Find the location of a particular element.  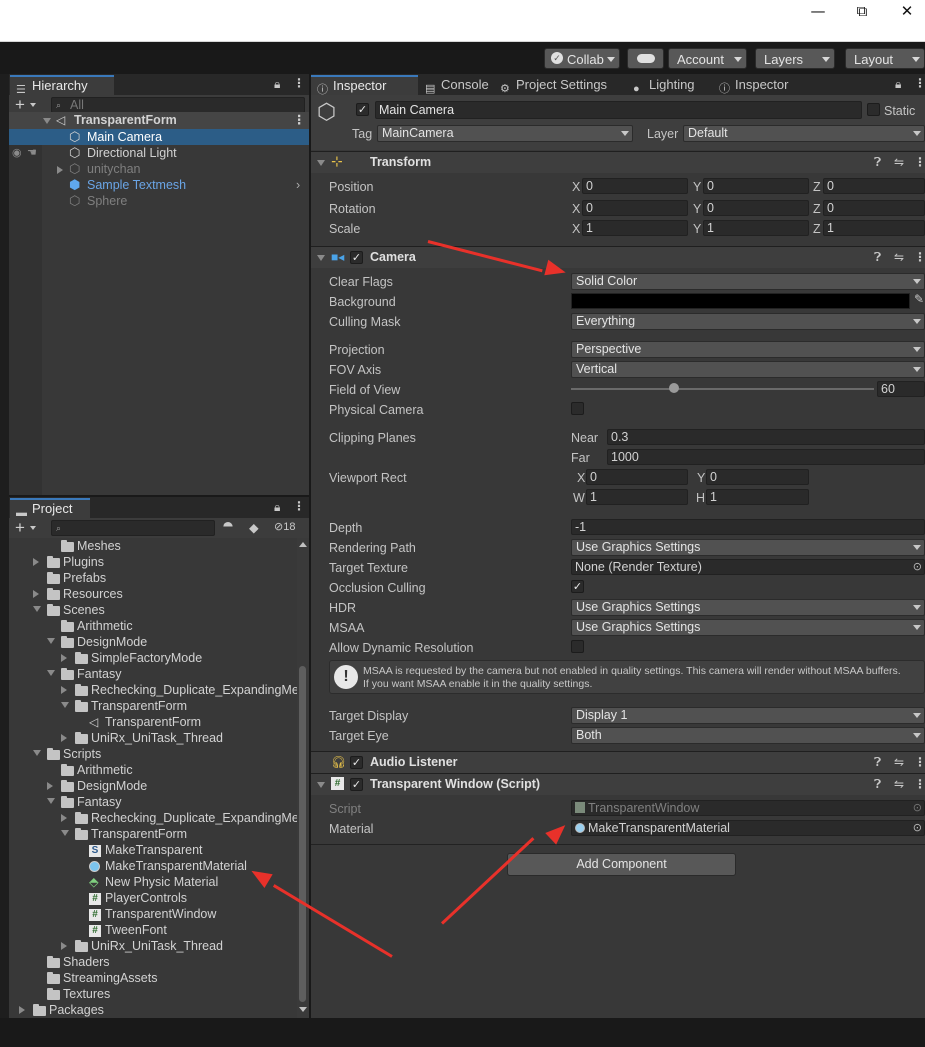

tab-project-settings: ⚙ Project Settings is located at coordinates (559, 85).